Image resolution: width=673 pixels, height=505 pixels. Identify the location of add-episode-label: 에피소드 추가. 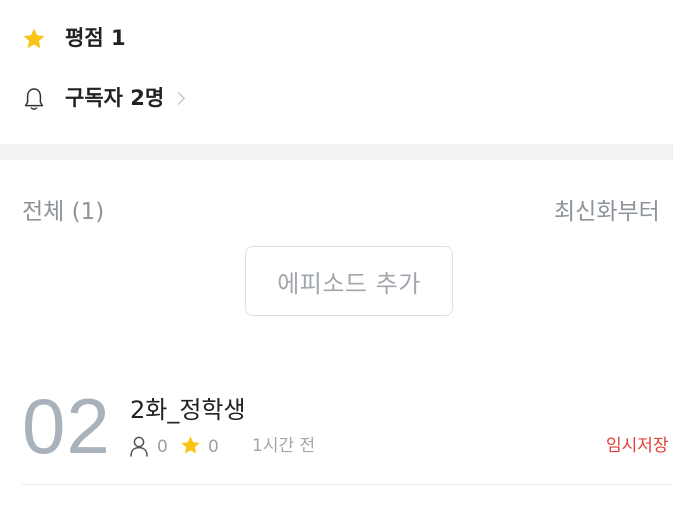
(349, 283).